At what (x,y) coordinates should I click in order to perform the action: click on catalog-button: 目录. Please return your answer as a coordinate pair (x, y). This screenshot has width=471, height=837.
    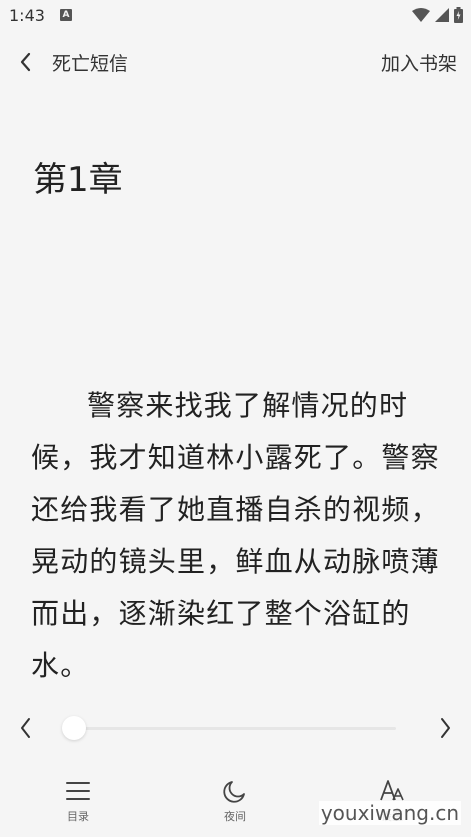
    Looking at the image, I should click on (78, 801).